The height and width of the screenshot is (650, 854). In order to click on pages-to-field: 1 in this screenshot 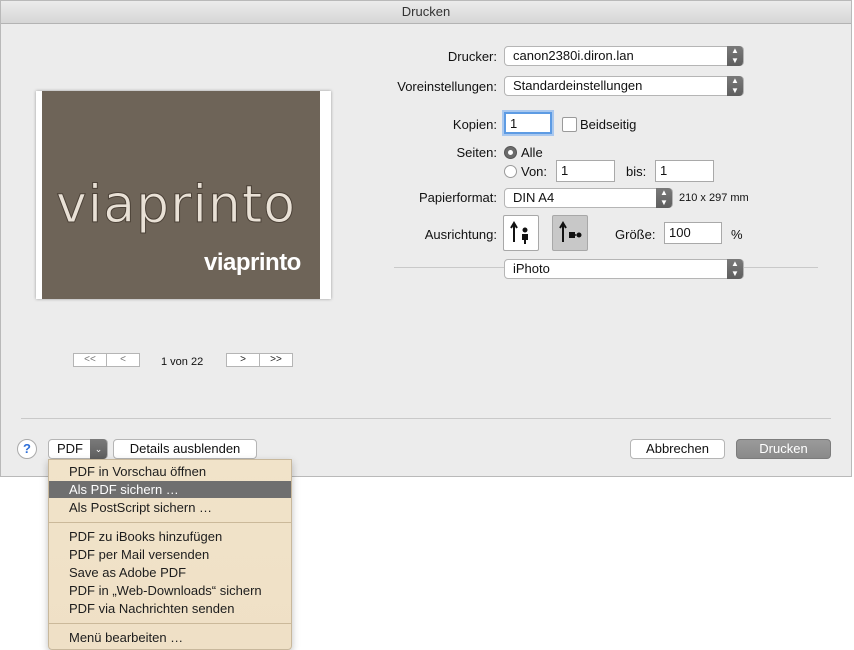, I will do `click(684, 171)`.